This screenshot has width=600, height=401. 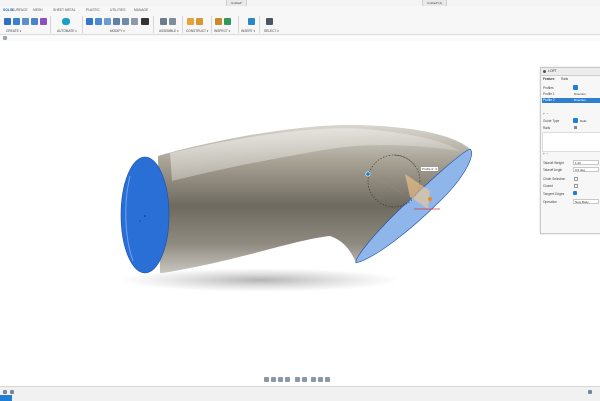 What do you see at coordinates (570, 72) in the screenshot?
I see `loft-dialog-header: LOFT` at bounding box center [570, 72].